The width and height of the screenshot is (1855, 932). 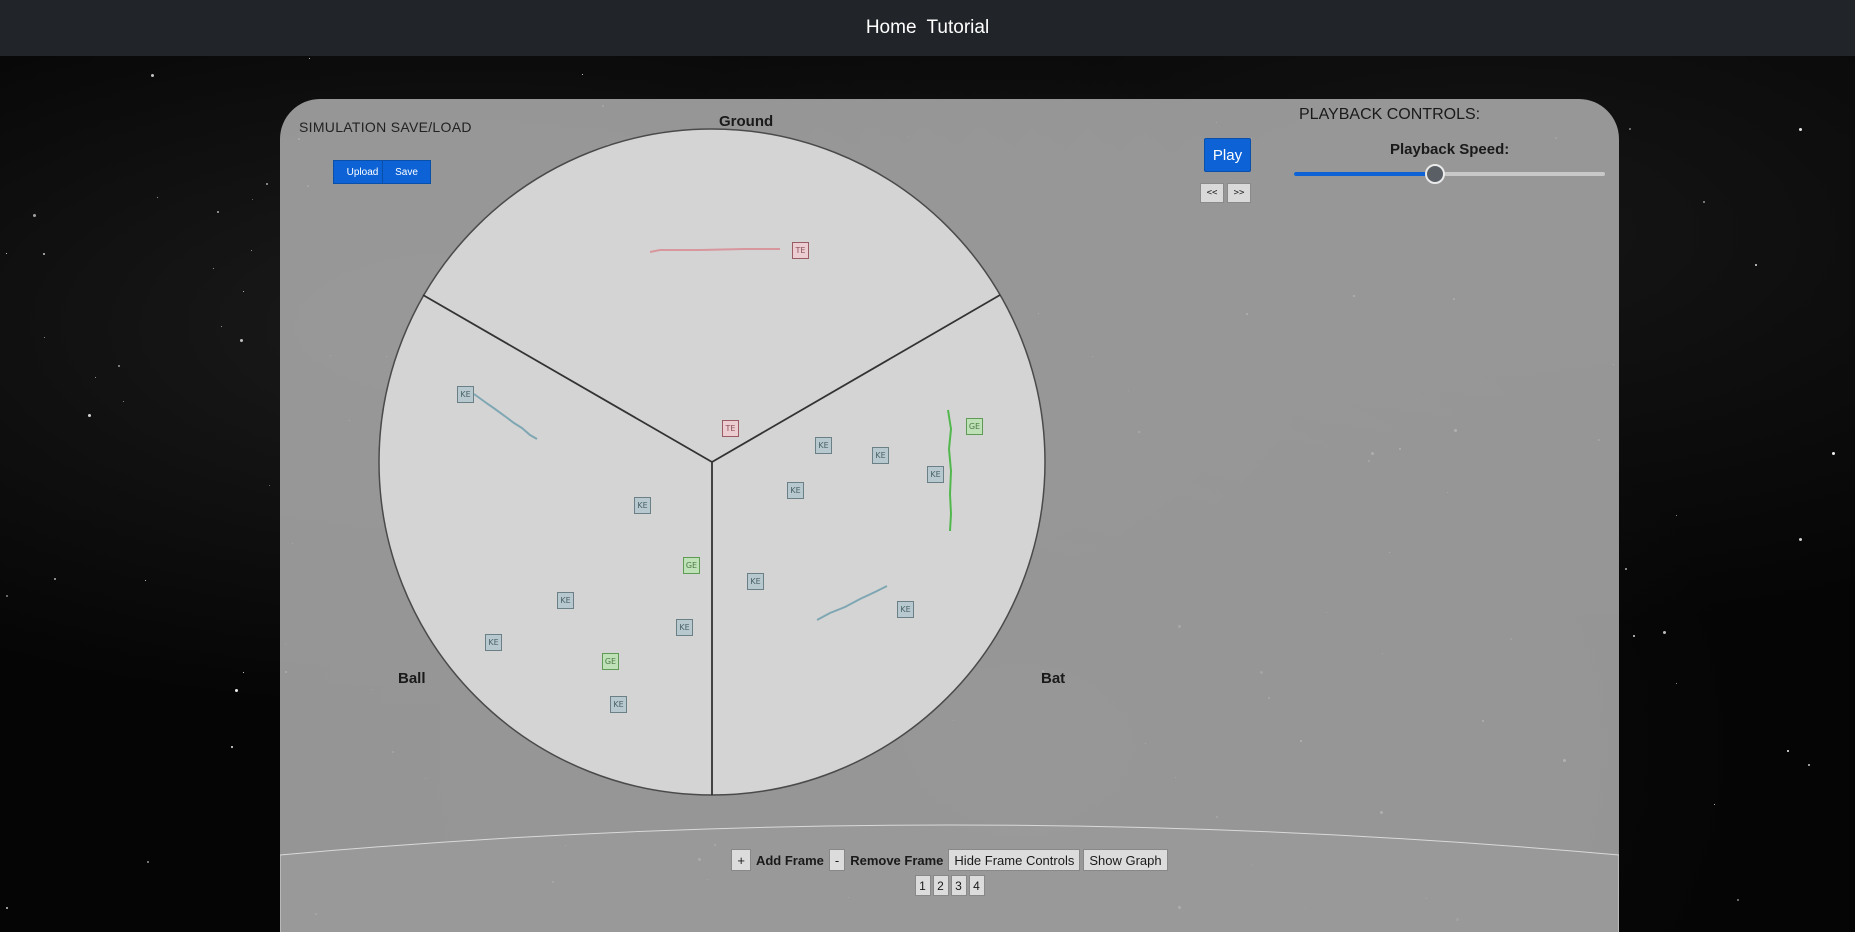 I want to click on frame-4-button: 4, so click(x=976, y=885).